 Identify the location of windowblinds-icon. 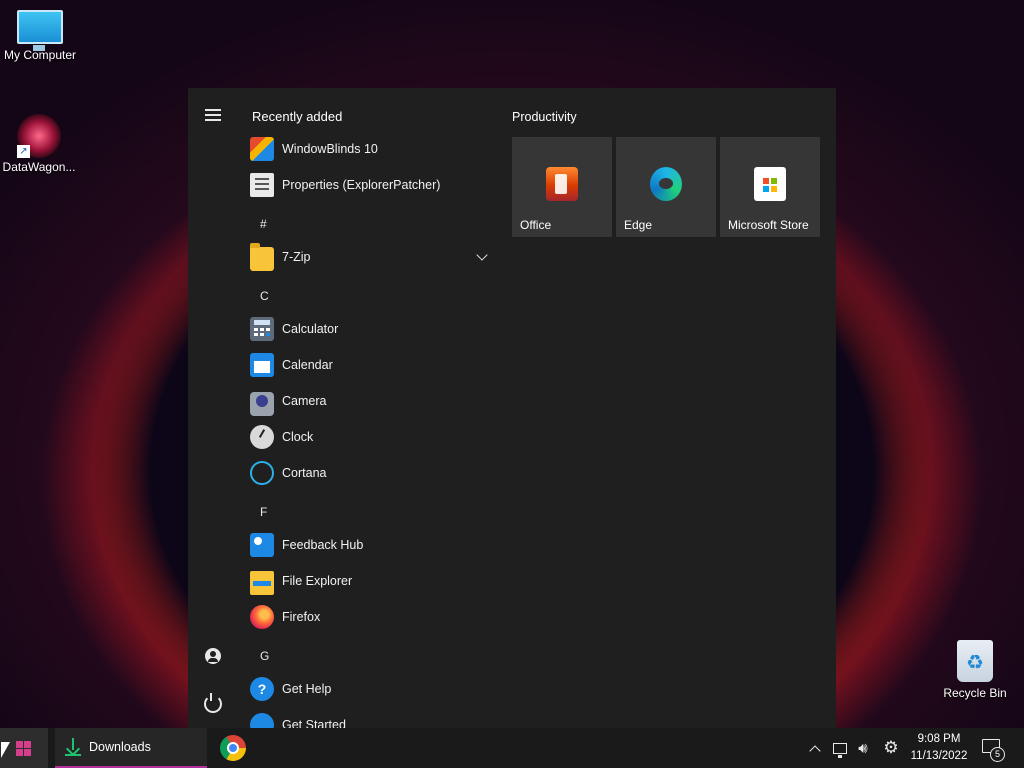
(262, 149).